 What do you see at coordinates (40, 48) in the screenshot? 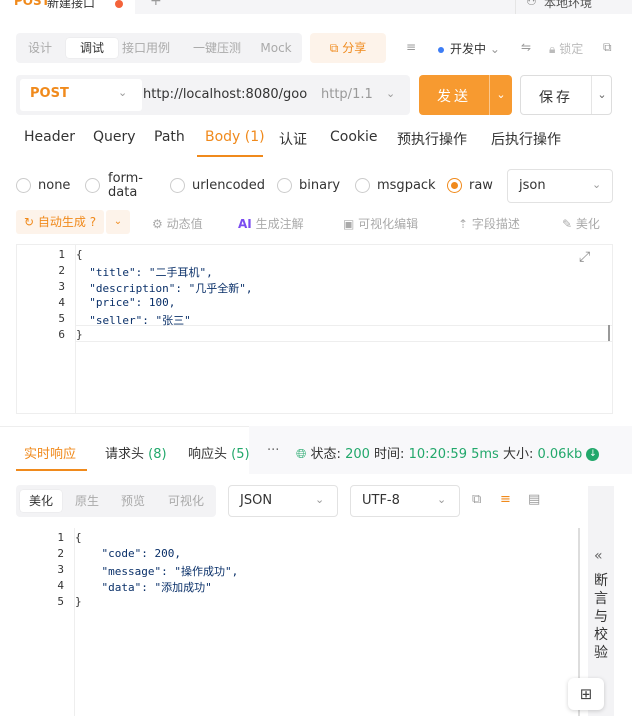
I see `mode-design: 设计` at bounding box center [40, 48].